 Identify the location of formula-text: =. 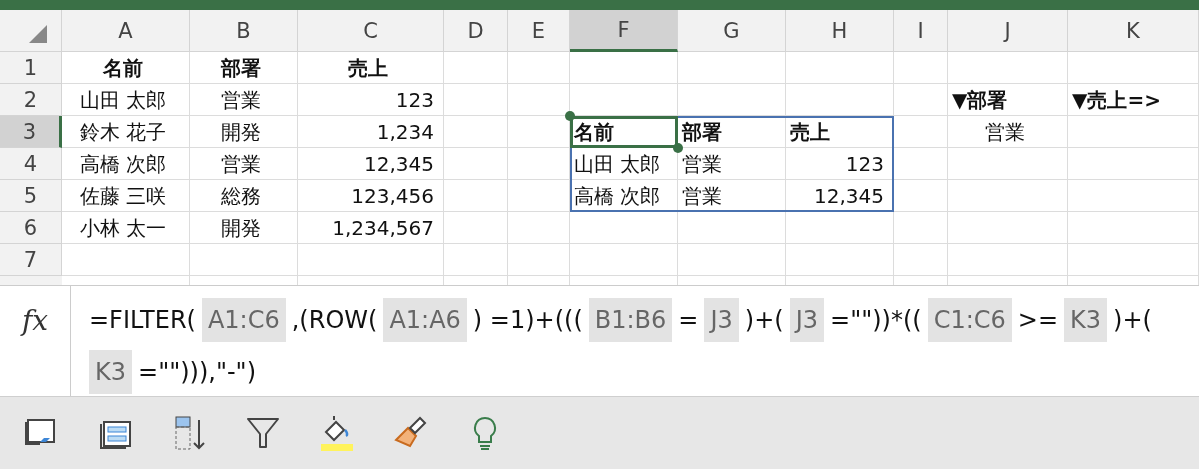
(688, 320).